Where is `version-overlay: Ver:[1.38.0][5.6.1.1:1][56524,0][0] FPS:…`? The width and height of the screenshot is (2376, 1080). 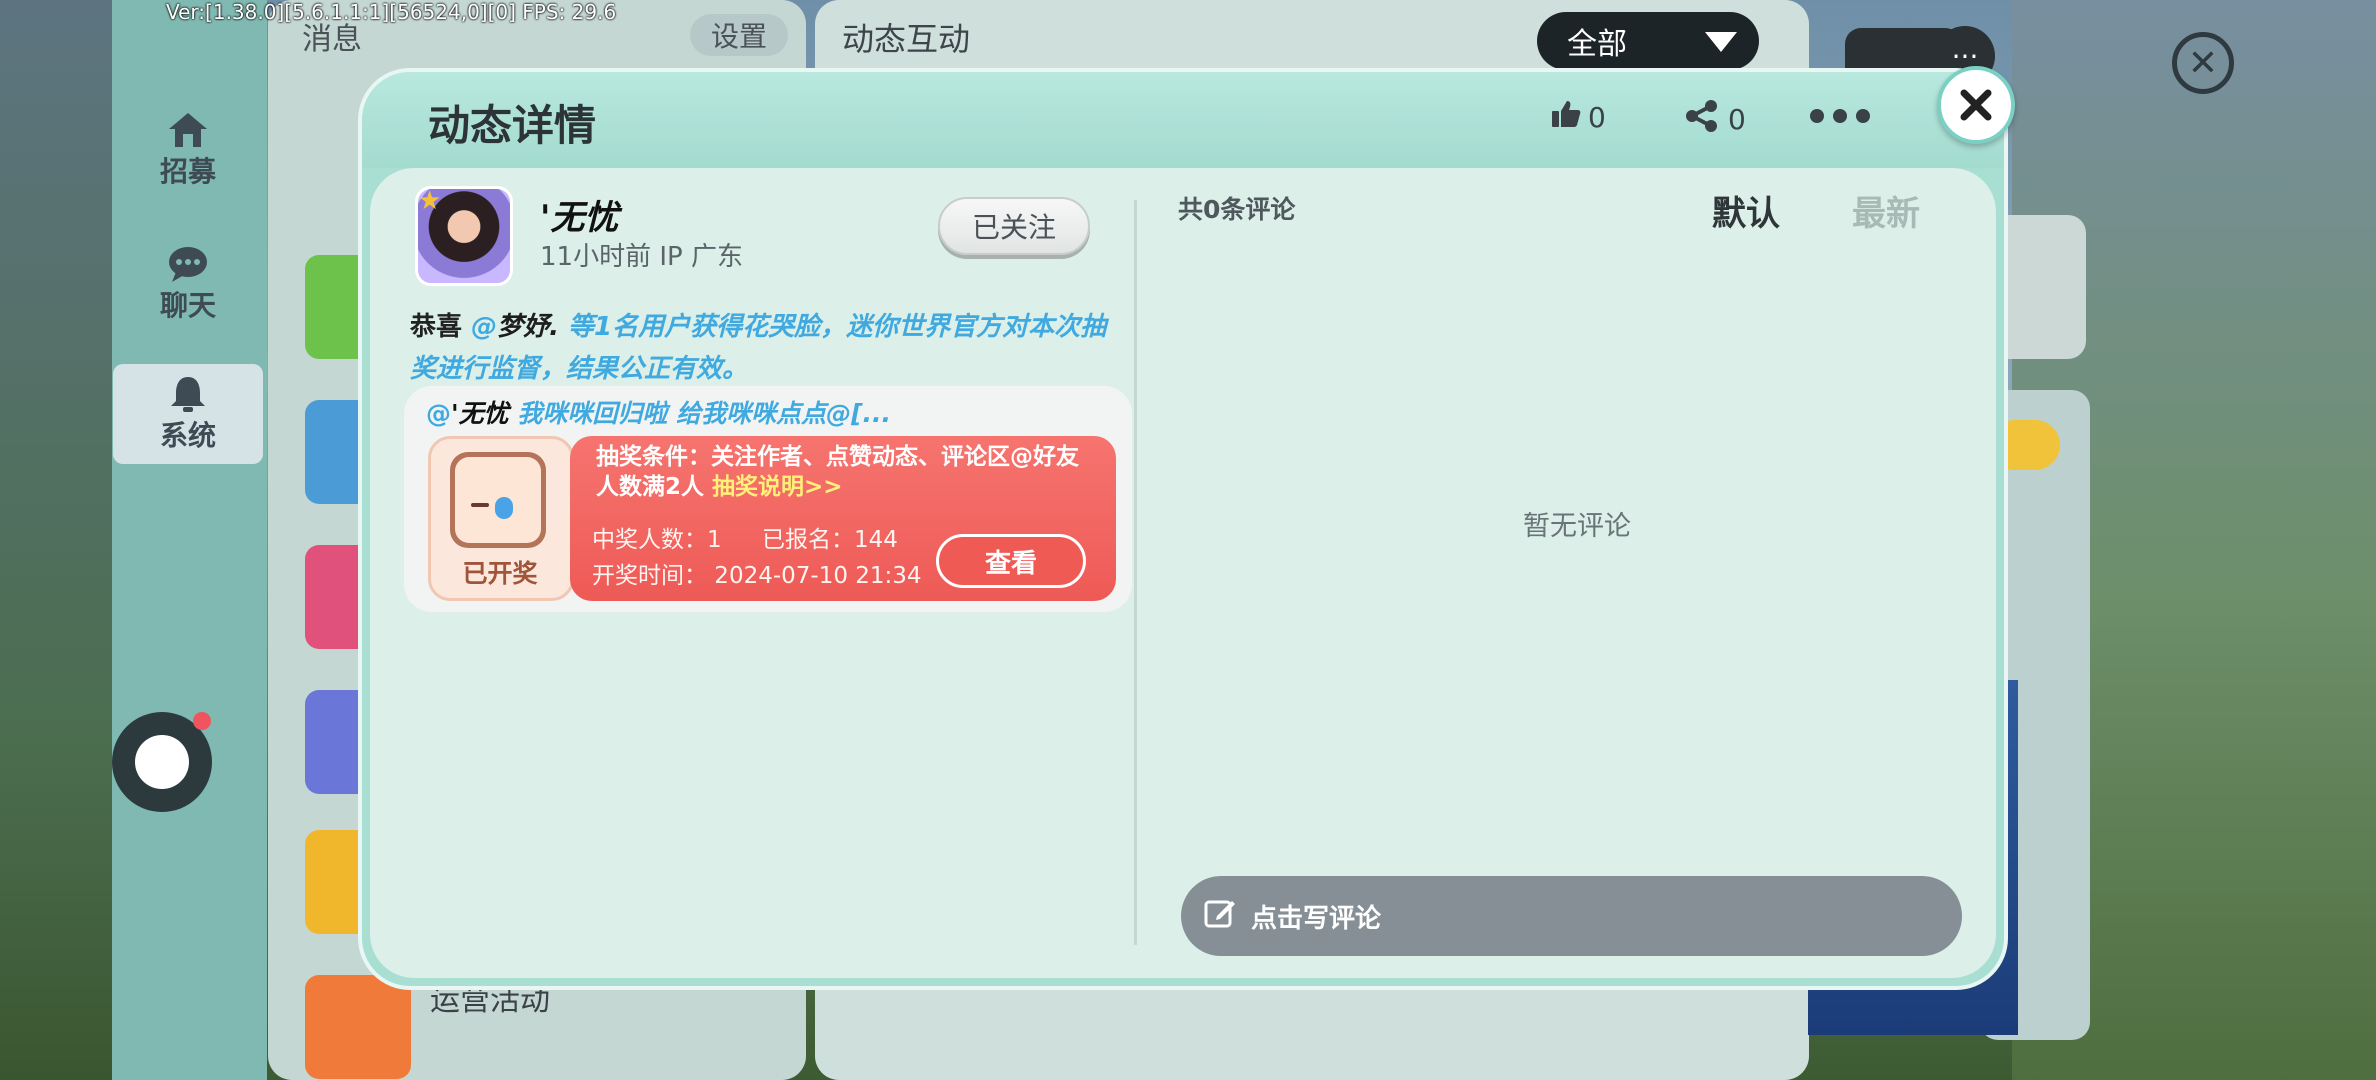 version-overlay: Ver:[1.38.0][5.6.1.1:1][56524,0][0] FPS:… is located at coordinates (391, 12).